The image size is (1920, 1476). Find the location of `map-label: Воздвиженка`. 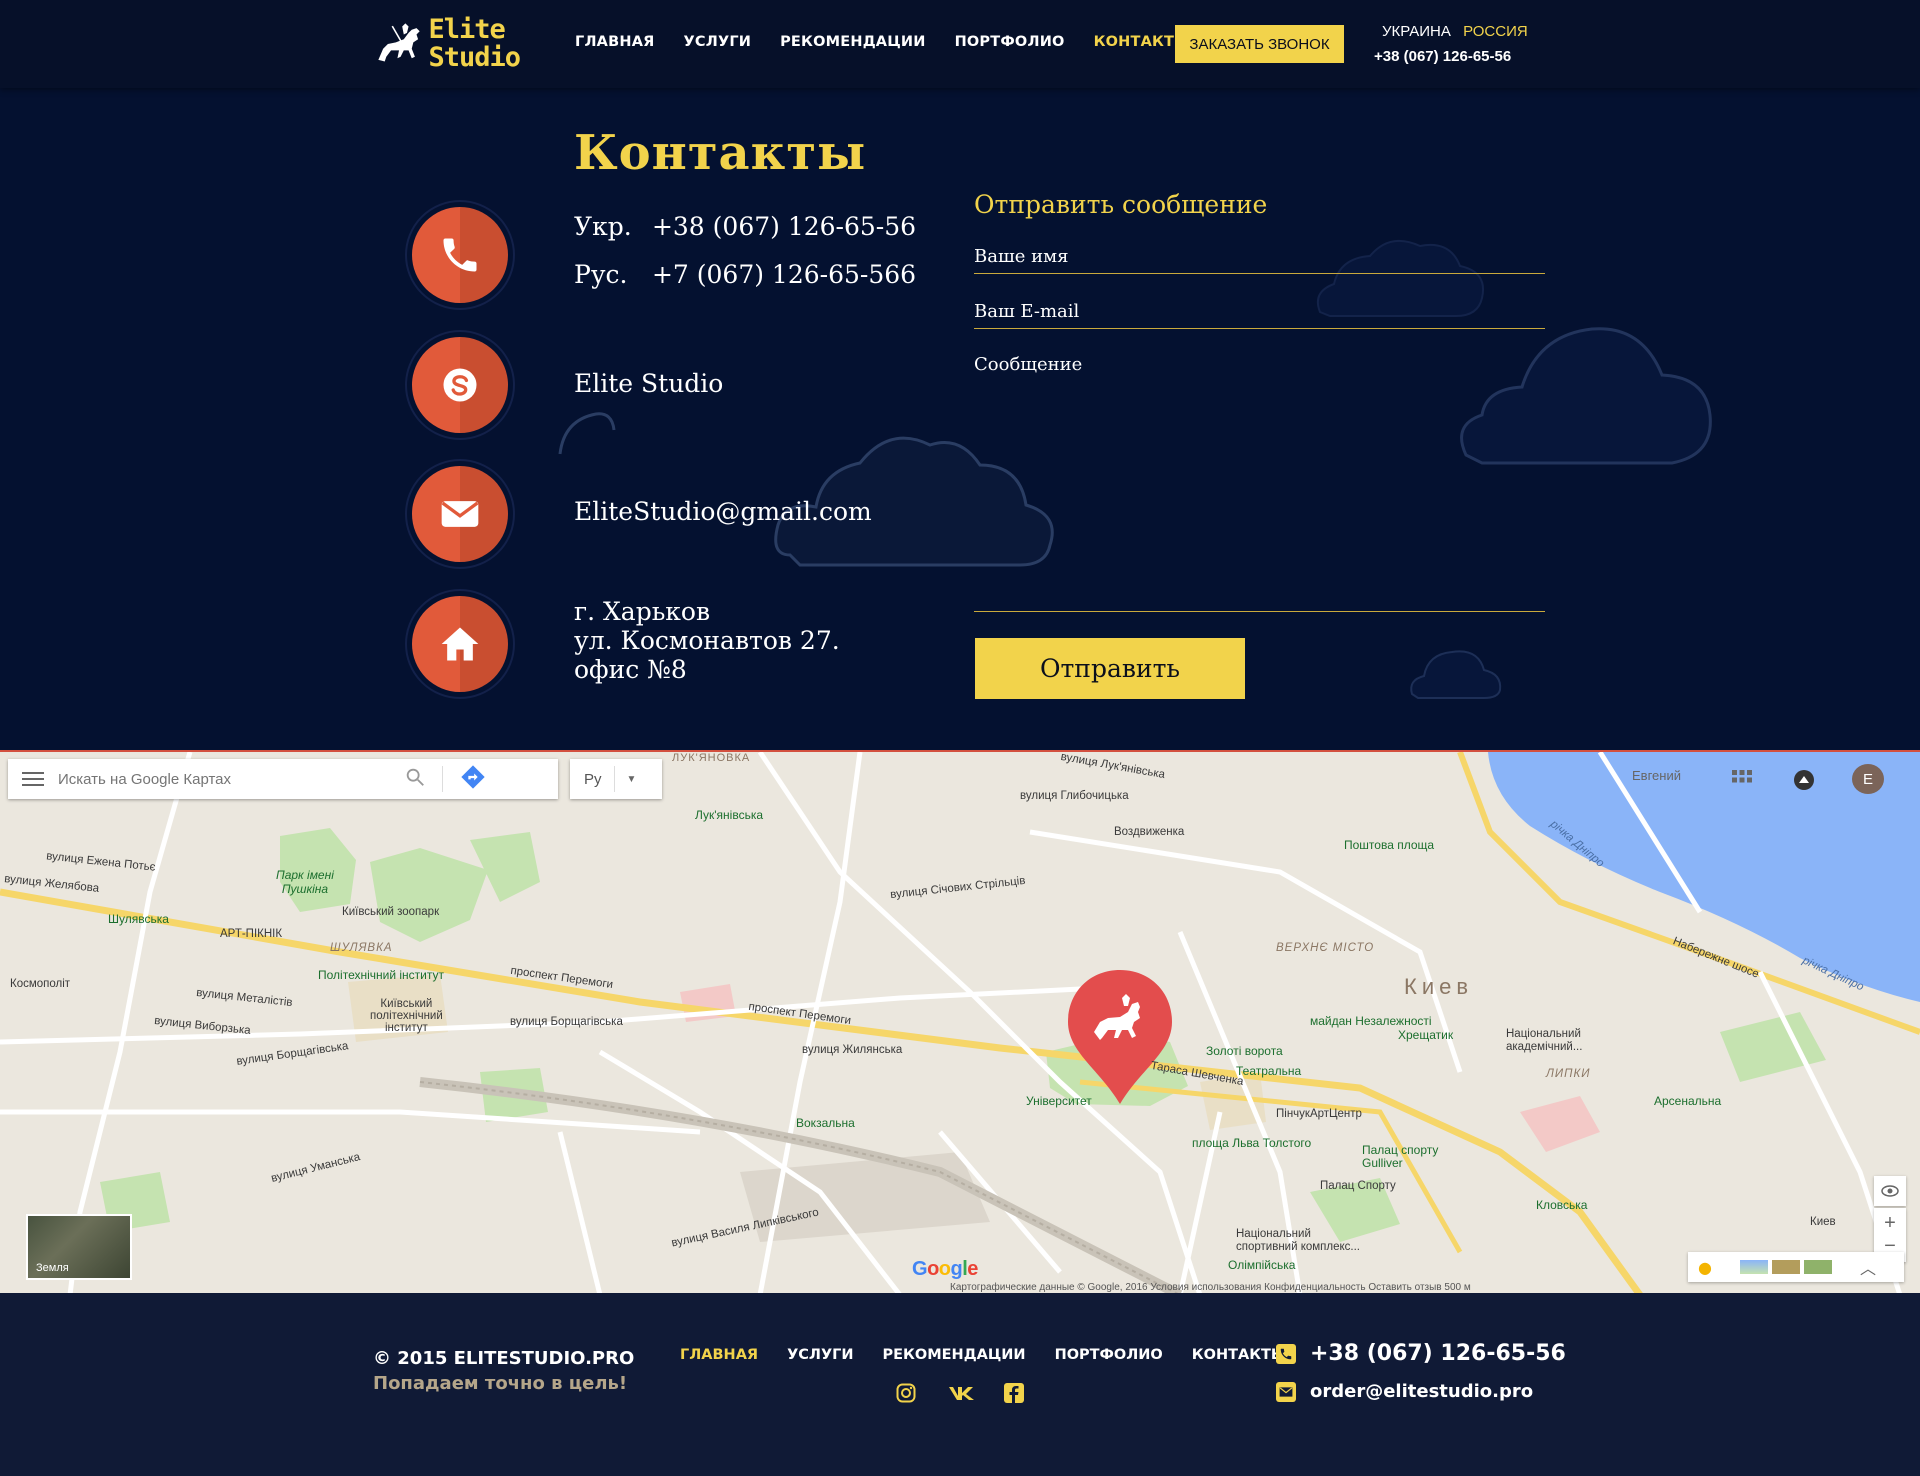

map-label: Воздвиженка is located at coordinates (1149, 832).